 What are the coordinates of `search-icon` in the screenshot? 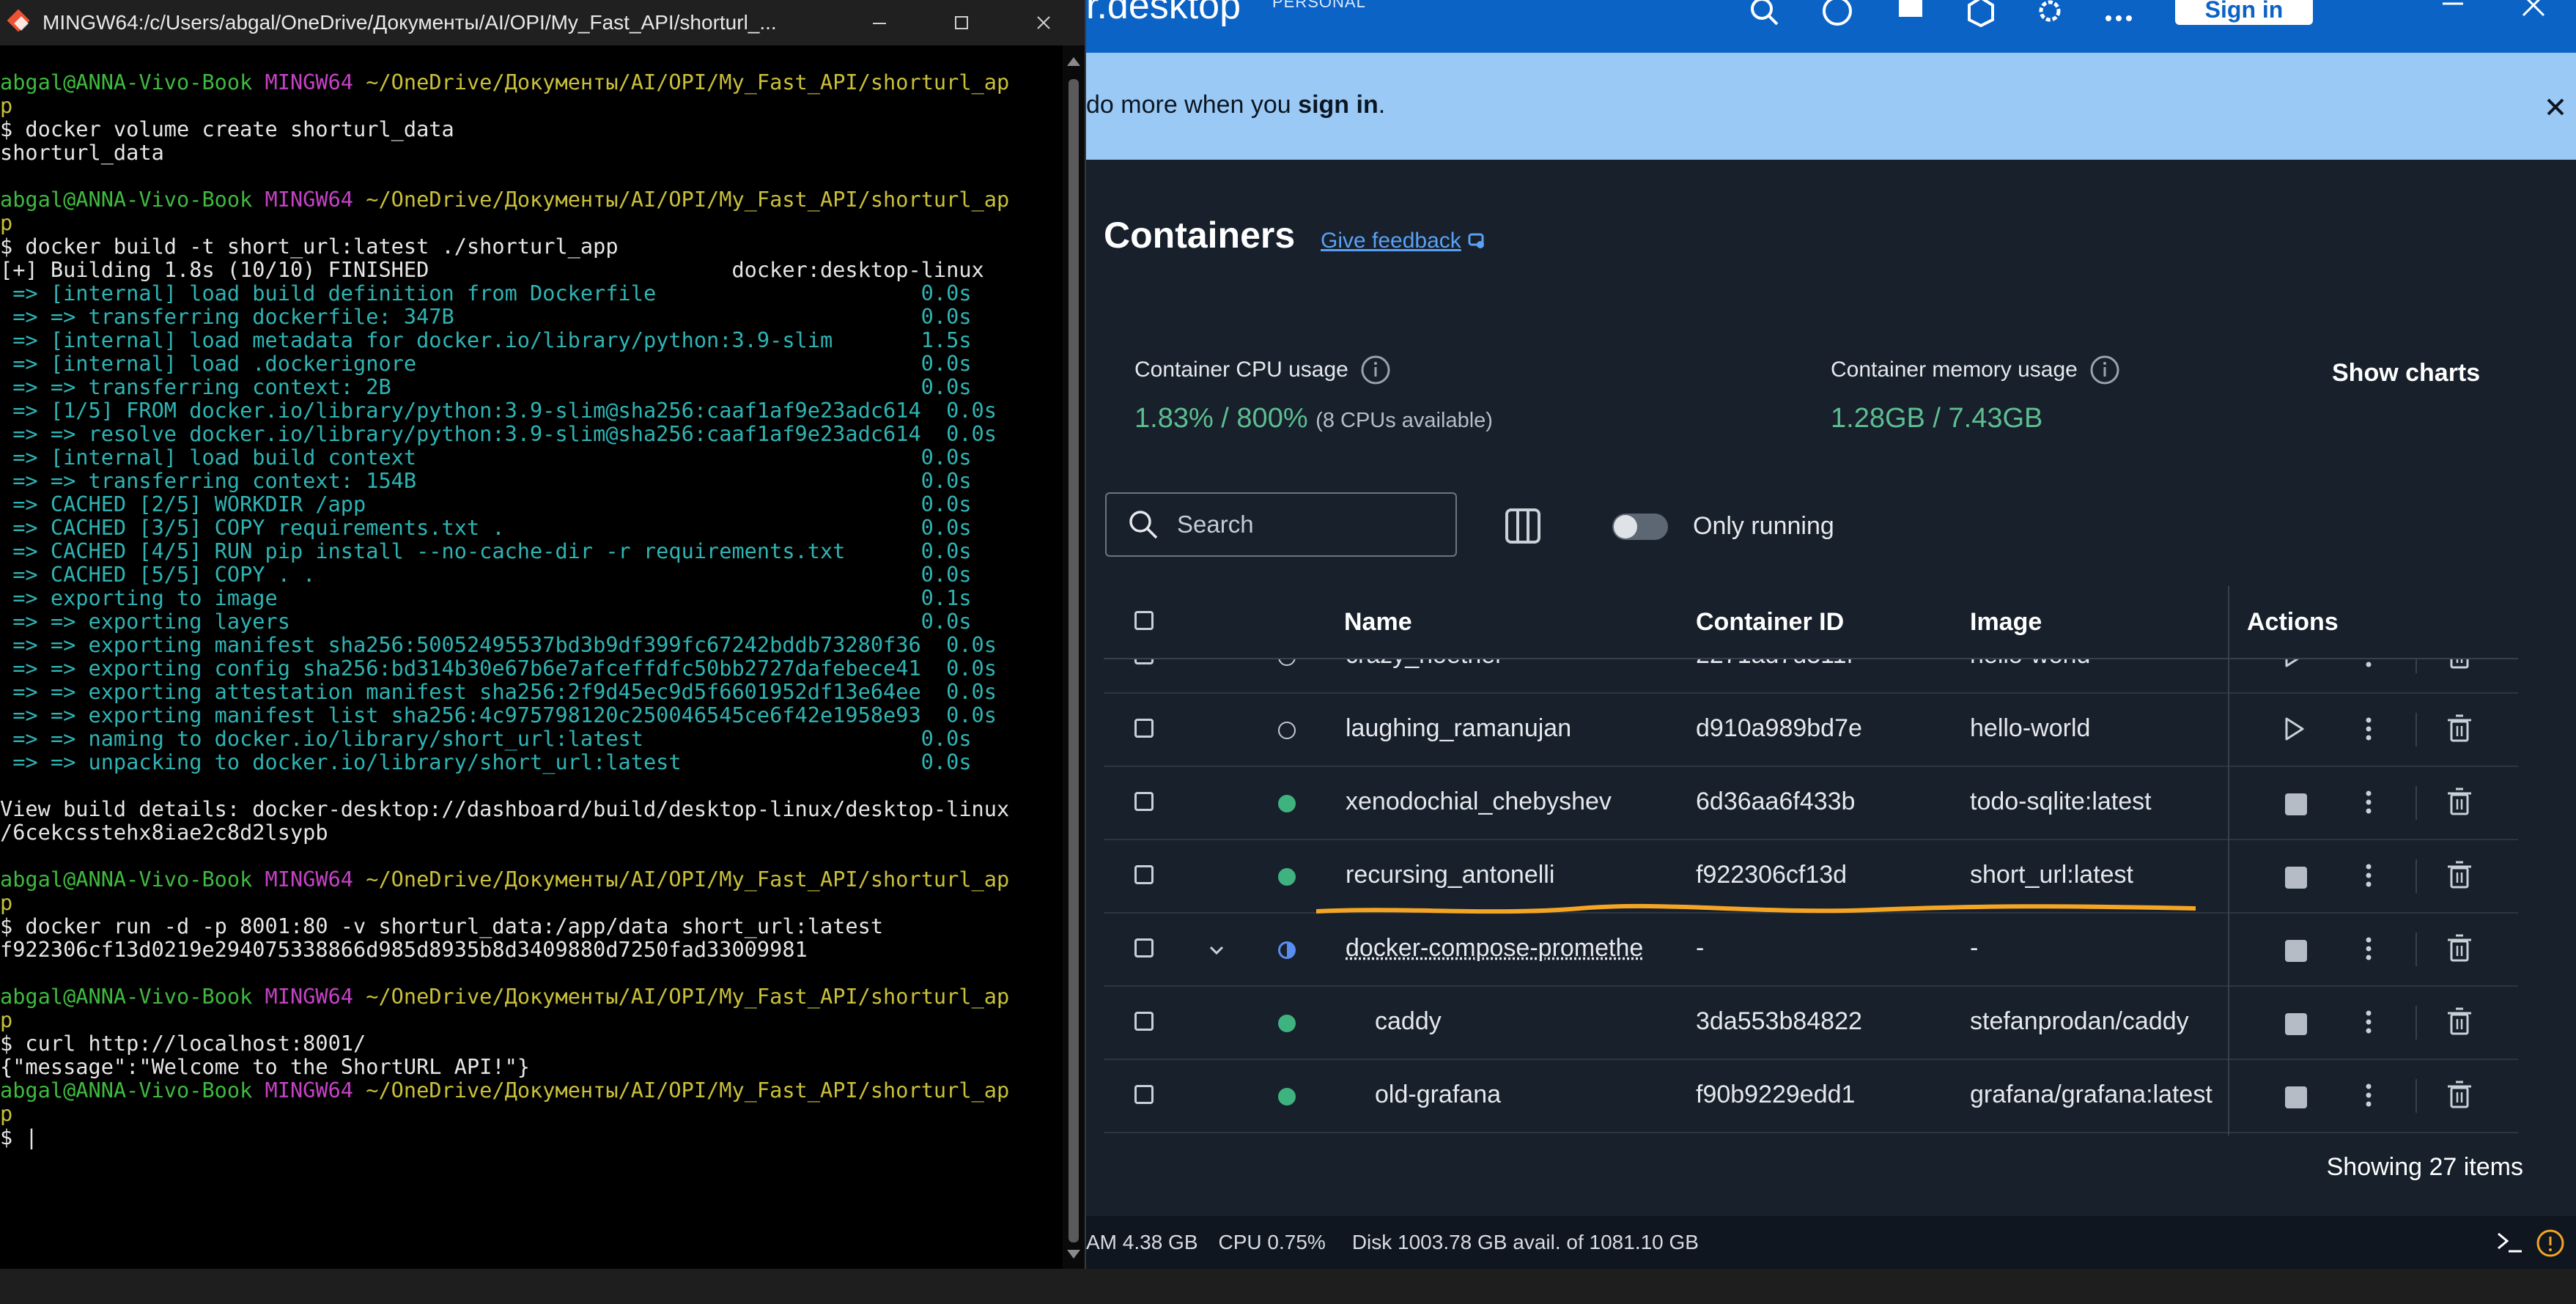 It's located at (1764, 14).